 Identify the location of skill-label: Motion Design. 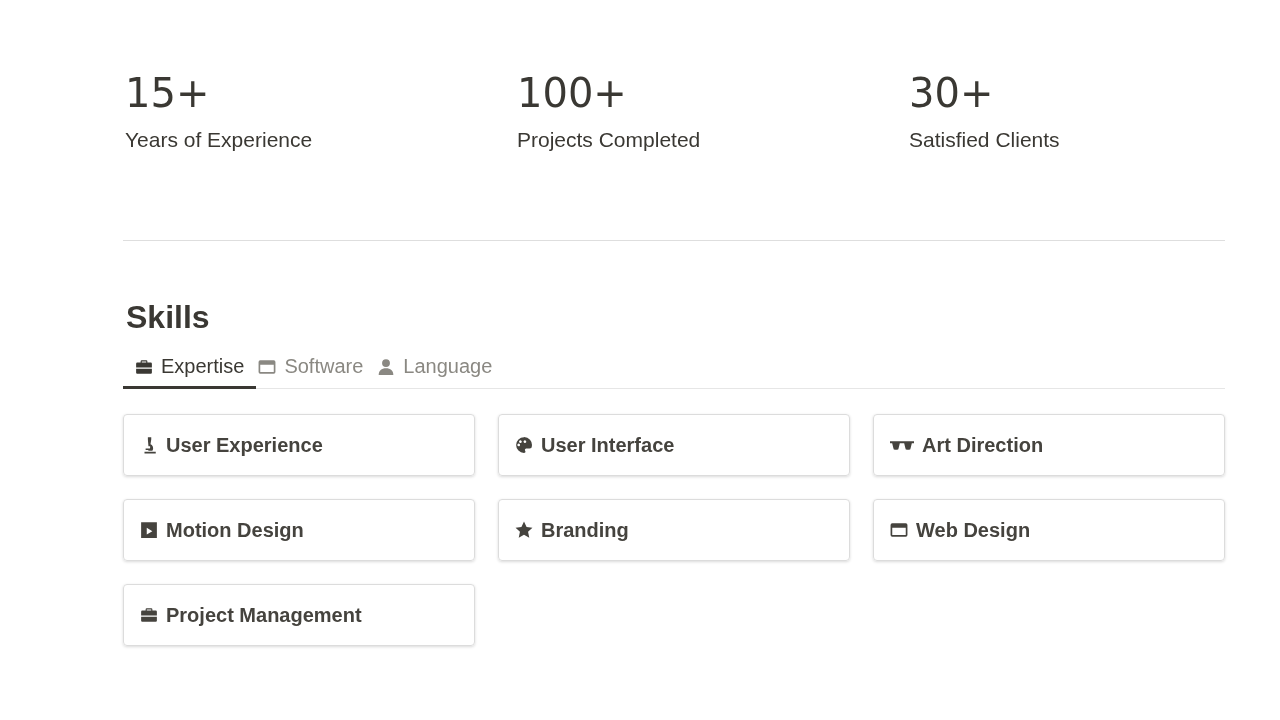
(235, 530).